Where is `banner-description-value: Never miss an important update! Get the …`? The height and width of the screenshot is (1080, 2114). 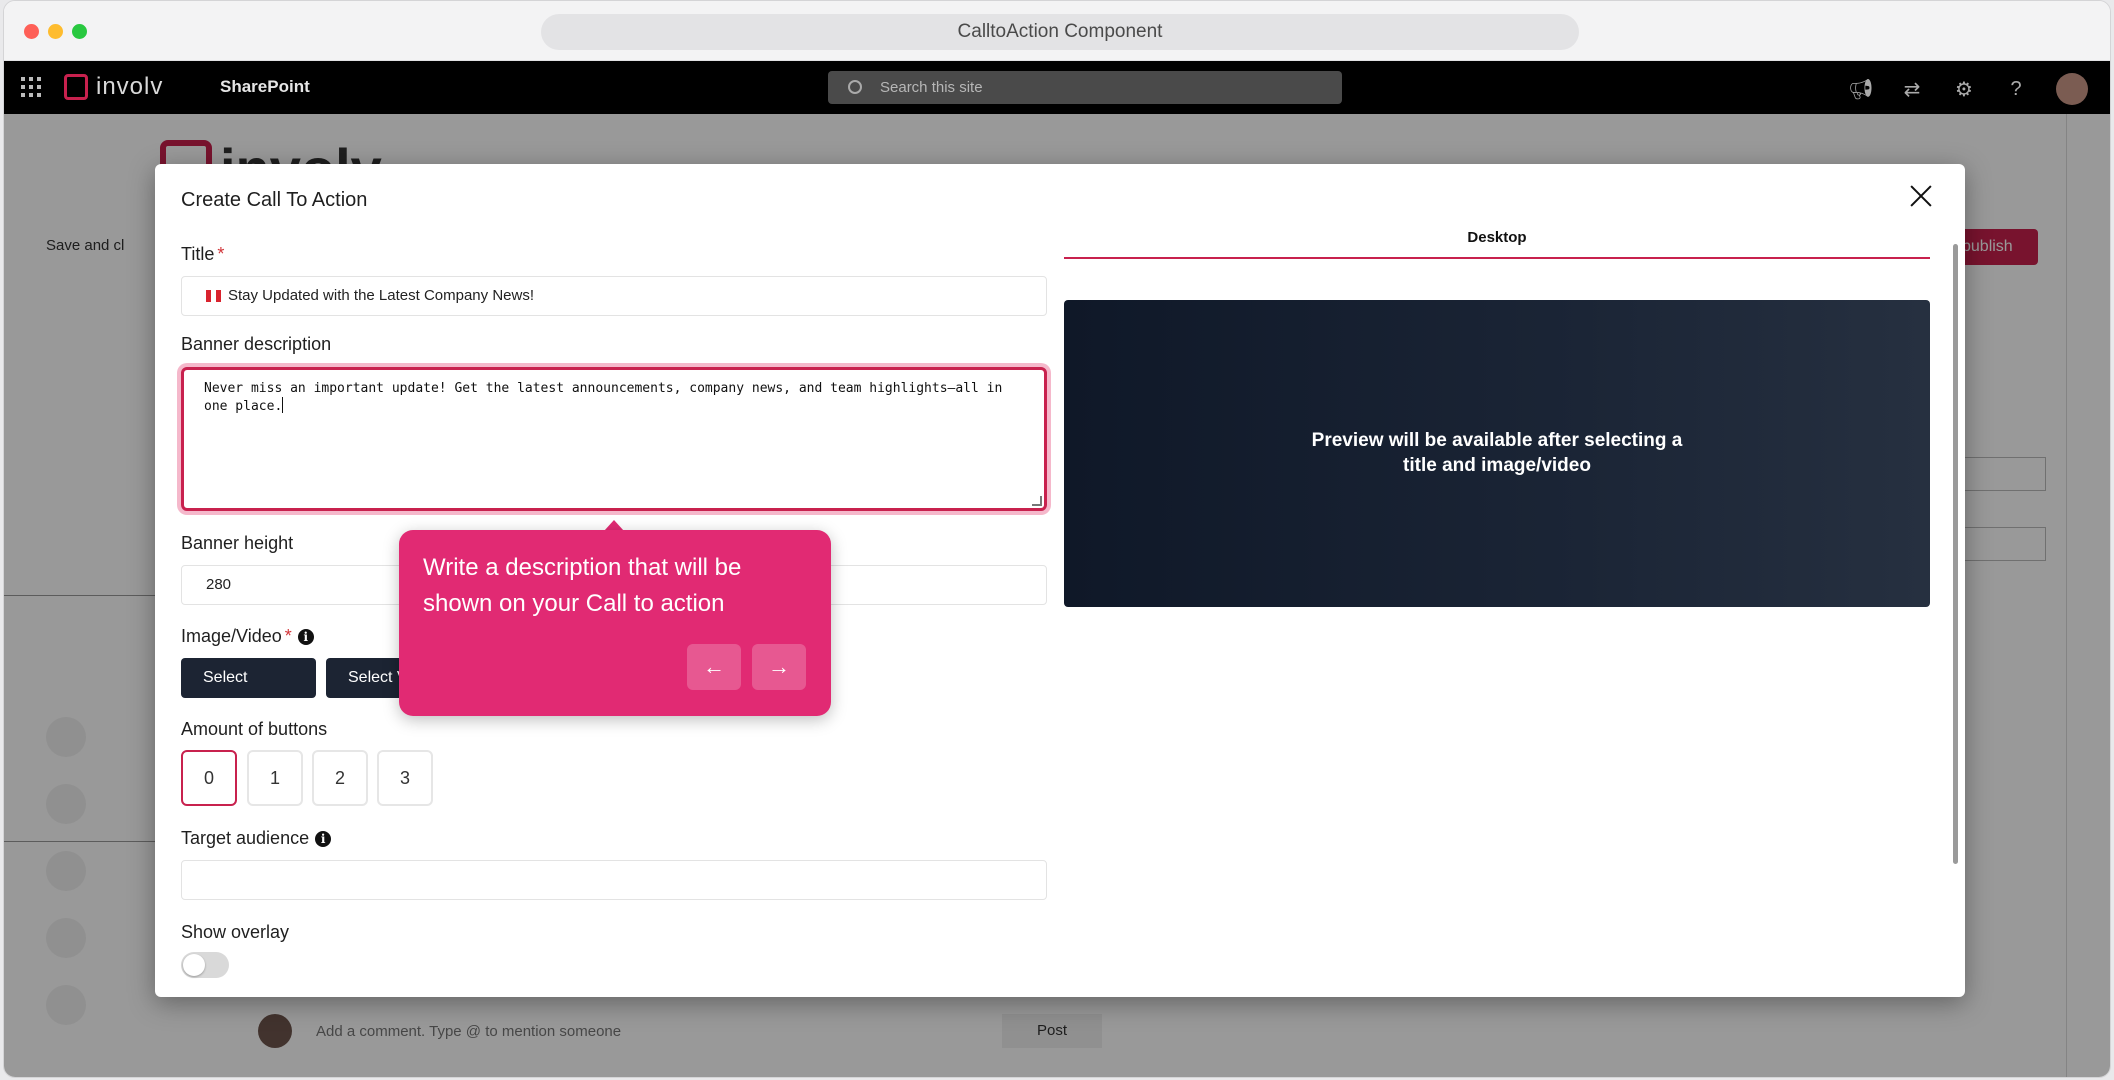 banner-description-value: Never miss an important update! Get the … is located at coordinates (607, 397).